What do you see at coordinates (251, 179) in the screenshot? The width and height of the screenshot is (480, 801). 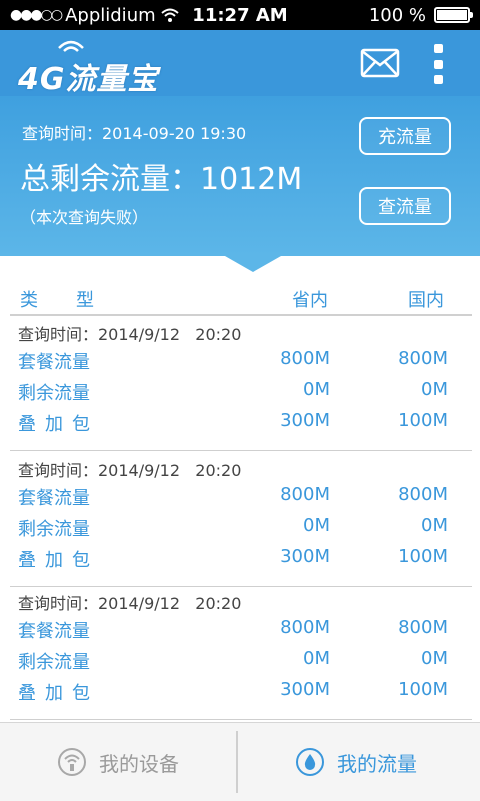 I see `total-remaining-value: 1012M` at bounding box center [251, 179].